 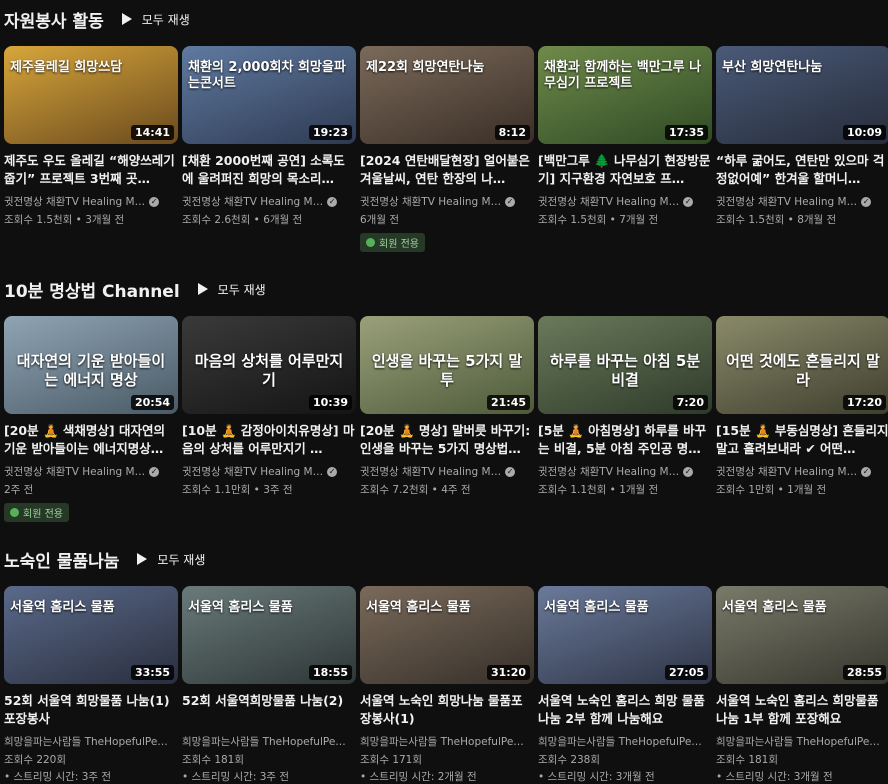 I want to click on duration-badge: 17:20, so click(x=864, y=402).